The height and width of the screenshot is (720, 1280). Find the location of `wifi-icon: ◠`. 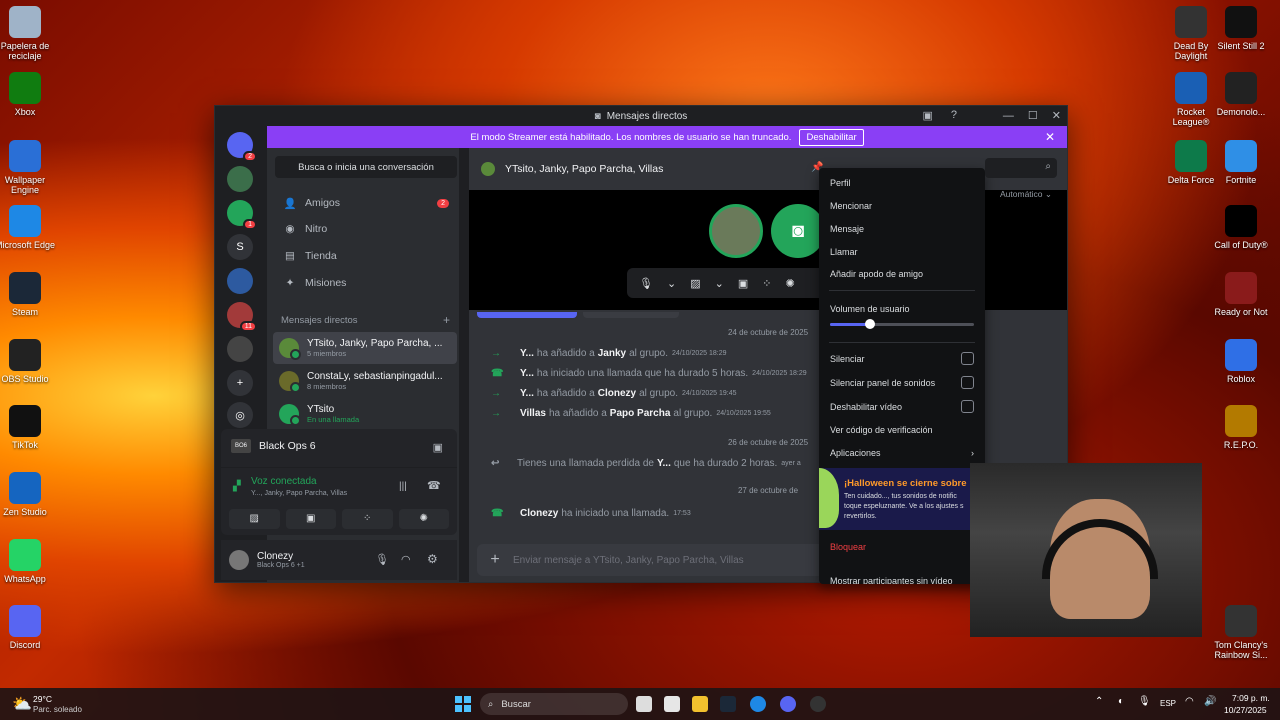

wifi-icon: ◠ is located at coordinates (1189, 701).